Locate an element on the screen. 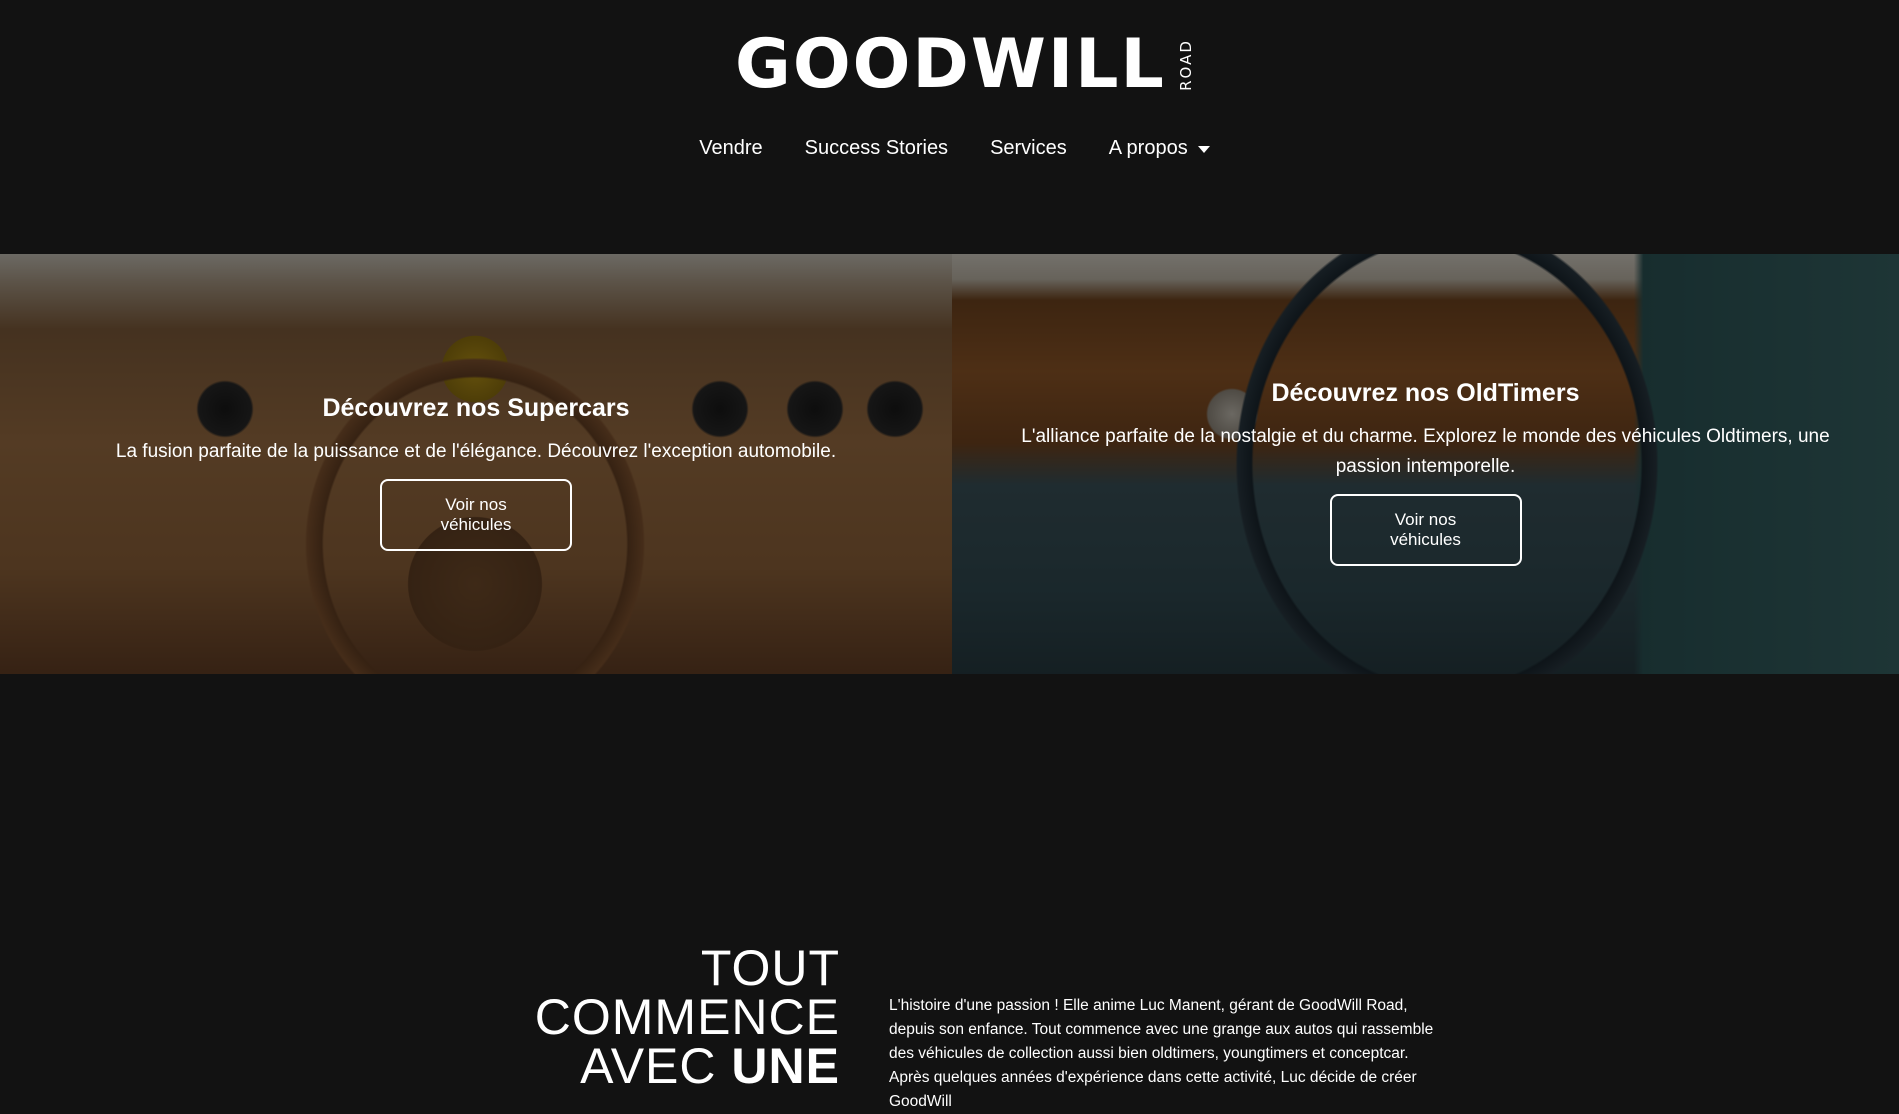  logo-wordmark: GOODWILL is located at coordinates (950, 64).